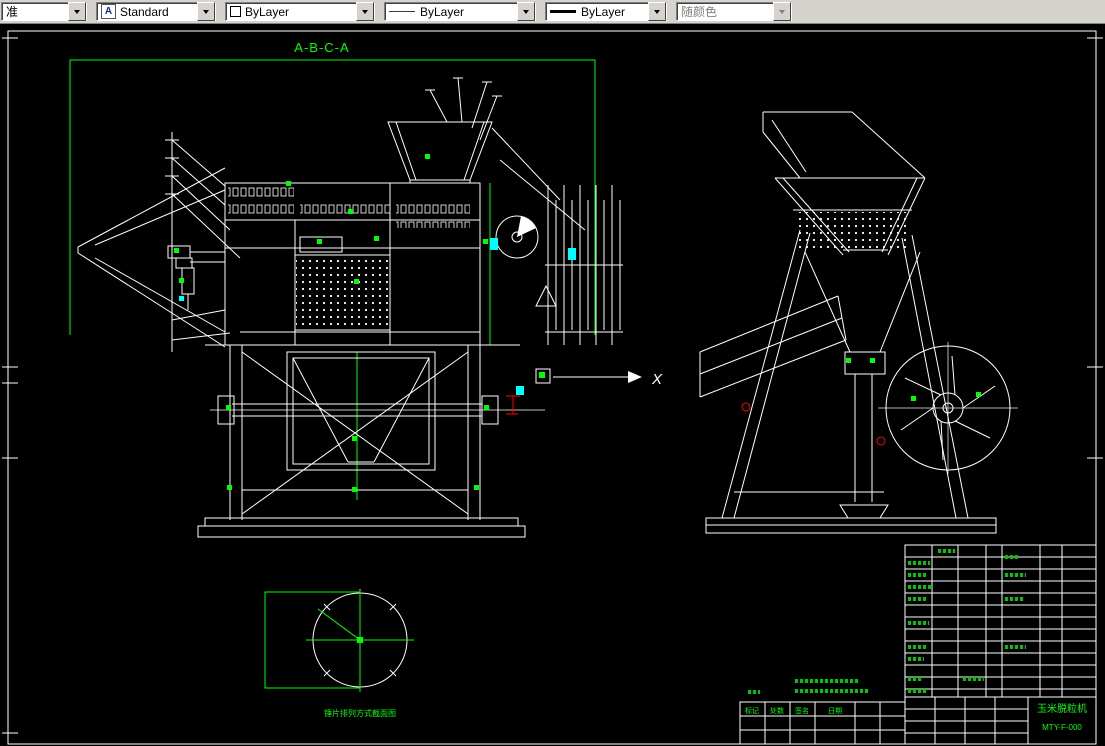 The image size is (1105, 746). What do you see at coordinates (1062, 708) in the screenshot?
I see `titleblock-title: 玉米脱粒机` at bounding box center [1062, 708].